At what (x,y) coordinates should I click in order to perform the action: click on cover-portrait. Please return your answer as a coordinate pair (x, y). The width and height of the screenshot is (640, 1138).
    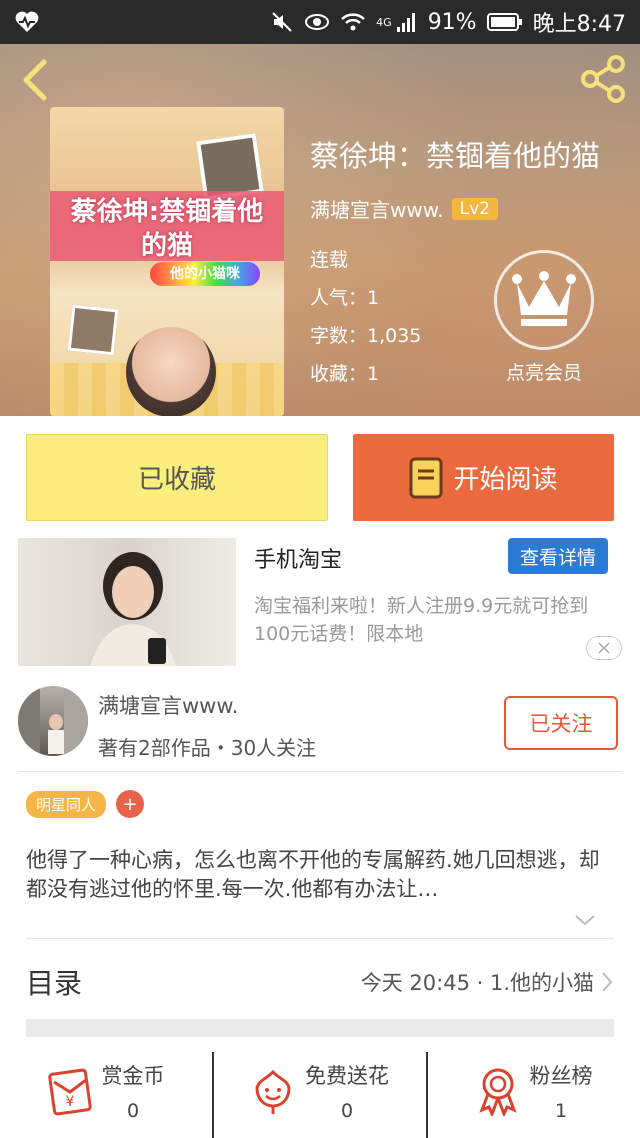
    Looking at the image, I should click on (171, 371).